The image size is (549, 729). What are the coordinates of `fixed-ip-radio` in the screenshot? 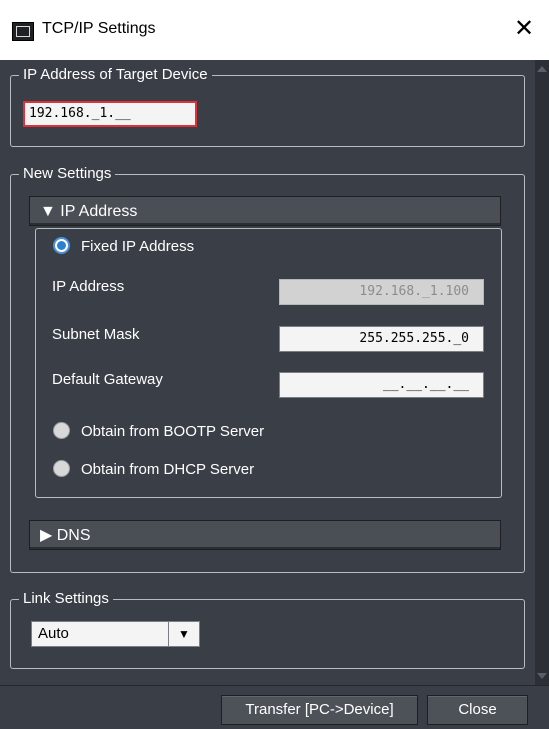 It's located at (61, 245).